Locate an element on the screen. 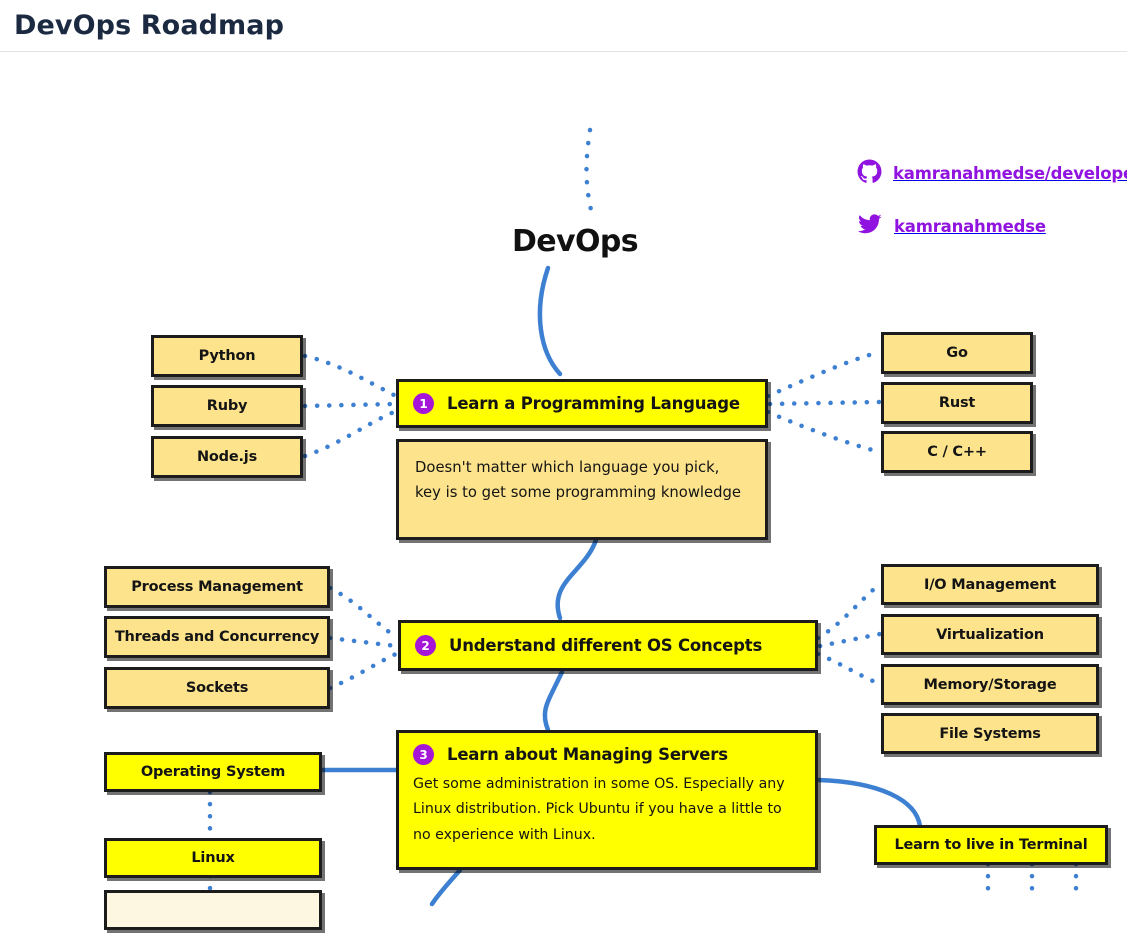 The width and height of the screenshot is (1127, 945). node-label: File Systems is located at coordinates (990, 733).